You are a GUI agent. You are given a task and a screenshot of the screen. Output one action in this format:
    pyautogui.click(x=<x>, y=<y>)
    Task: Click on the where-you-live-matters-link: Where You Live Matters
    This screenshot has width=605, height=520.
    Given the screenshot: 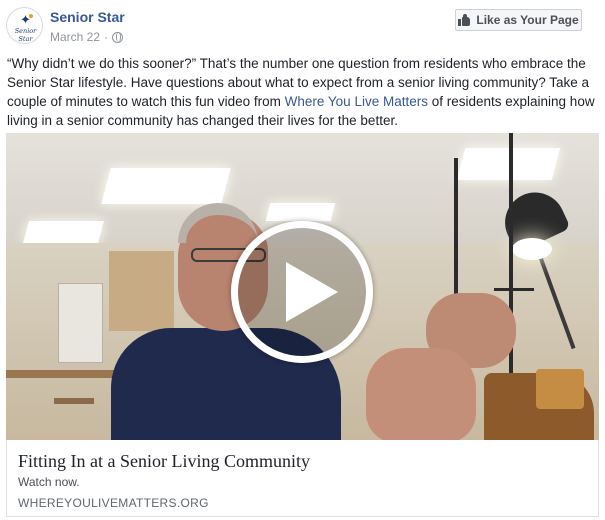 What is the action you would take?
    pyautogui.click(x=356, y=101)
    